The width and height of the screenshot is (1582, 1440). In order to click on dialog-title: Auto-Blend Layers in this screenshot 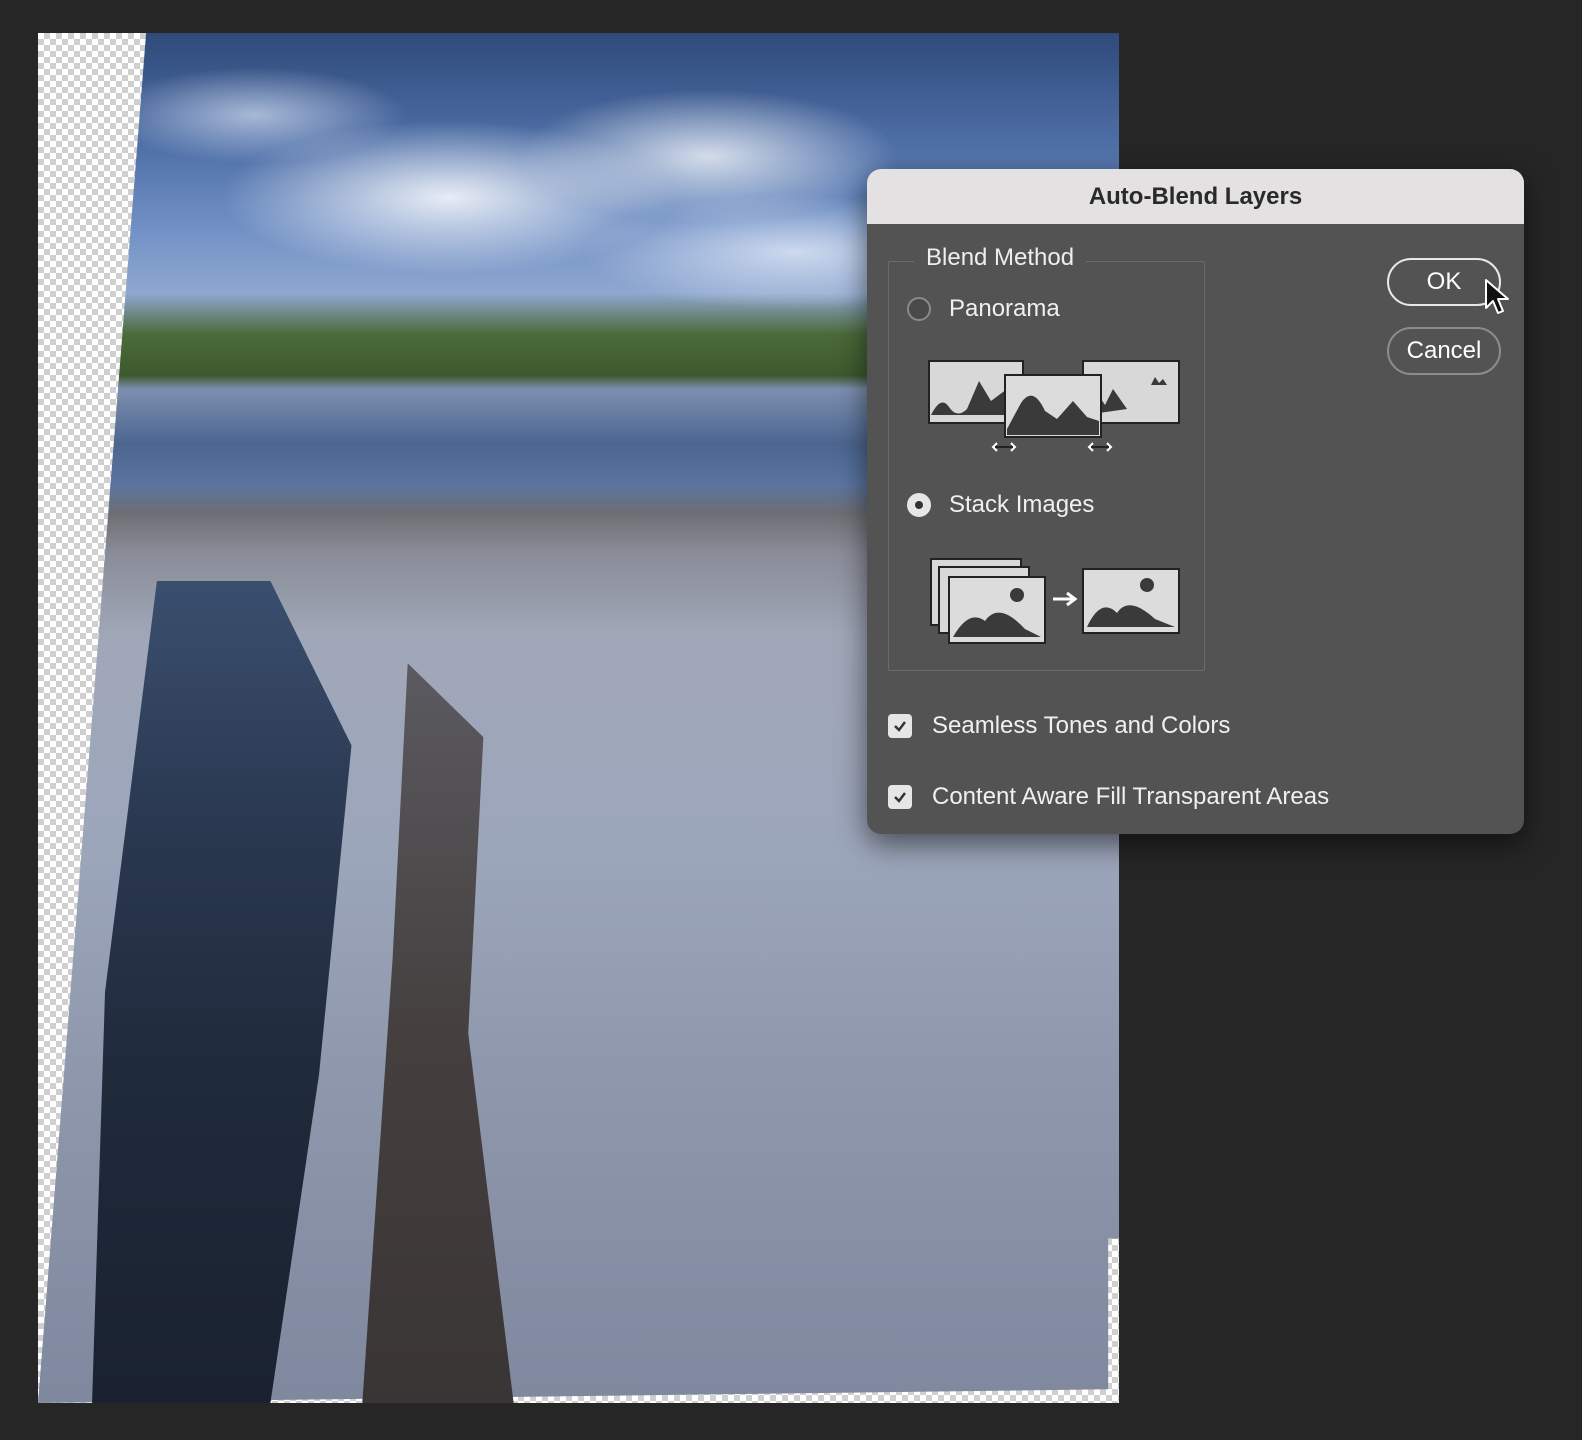, I will do `click(1195, 196)`.